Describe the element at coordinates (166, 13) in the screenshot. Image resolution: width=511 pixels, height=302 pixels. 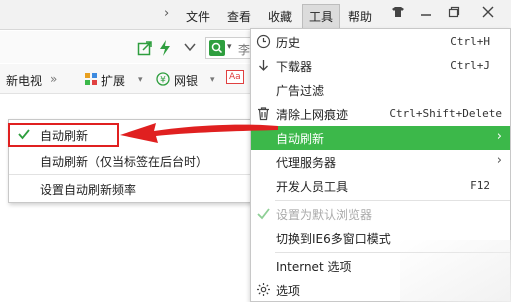
I see `menu-overflow-arrow: ›` at that location.